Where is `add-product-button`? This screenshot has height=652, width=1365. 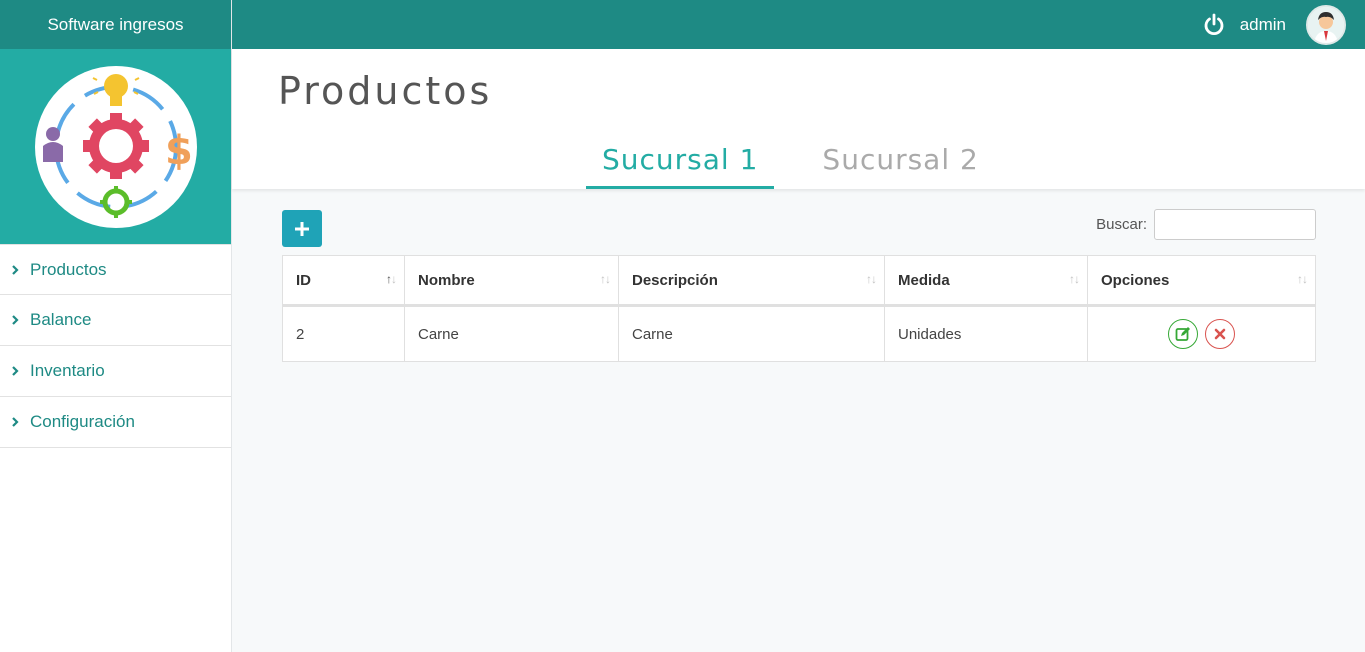
add-product-button is located at coordinates (302, 228).